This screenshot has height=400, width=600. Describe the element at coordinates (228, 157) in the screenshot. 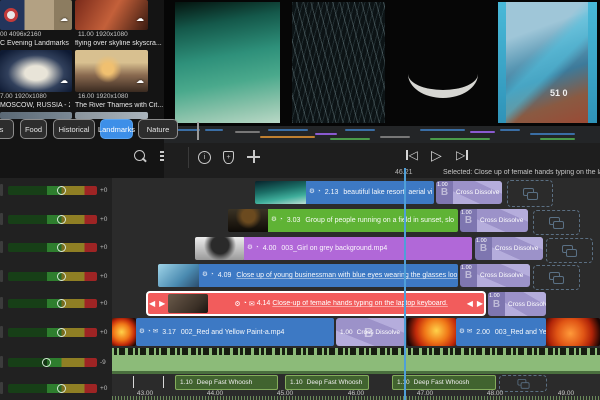

I see `add-shield-icon: +` at that location.